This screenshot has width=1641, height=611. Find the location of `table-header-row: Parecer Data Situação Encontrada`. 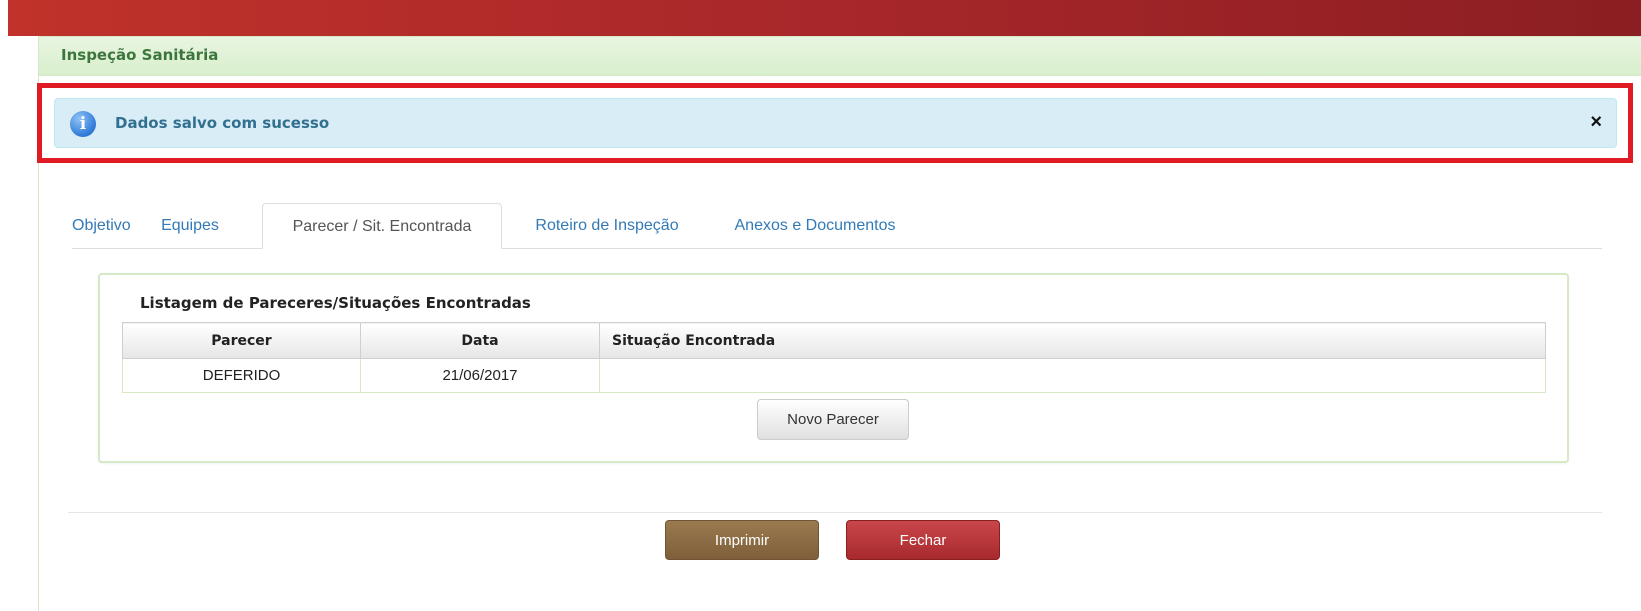

table-header-row: Parecer Data Situação Encontrada is located at coordinates (834, 340).